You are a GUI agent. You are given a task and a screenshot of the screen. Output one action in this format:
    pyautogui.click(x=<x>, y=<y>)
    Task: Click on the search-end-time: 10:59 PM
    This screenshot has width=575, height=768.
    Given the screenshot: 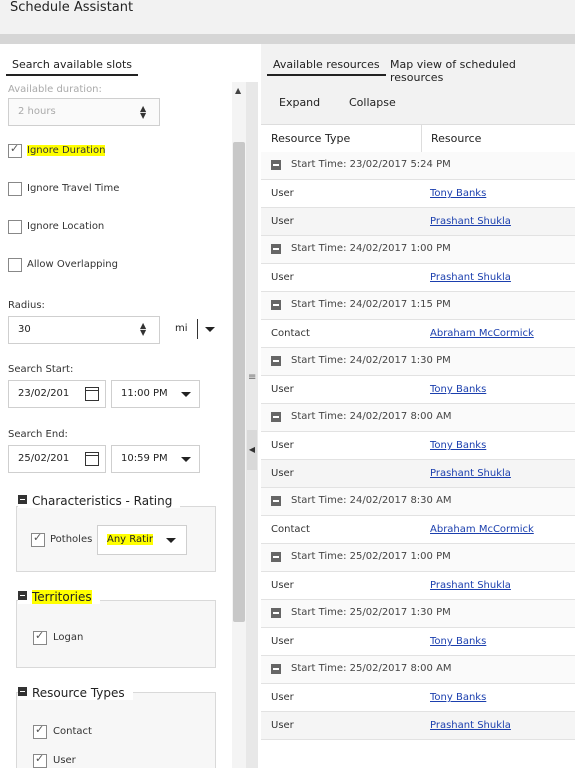 What is the action you would take?
    pyautogui.click(x=155, y=459)
    